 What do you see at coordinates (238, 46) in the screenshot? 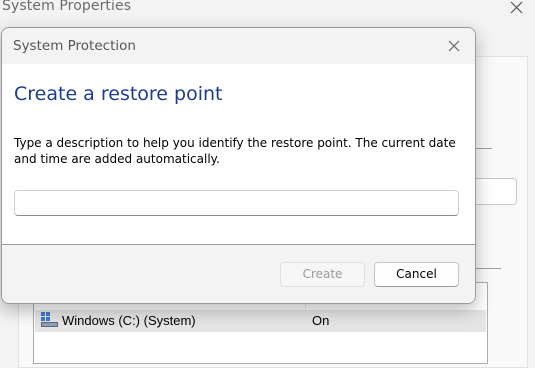
I see `dialog-titlebar: System Protection` at bounding box center [238, 46].